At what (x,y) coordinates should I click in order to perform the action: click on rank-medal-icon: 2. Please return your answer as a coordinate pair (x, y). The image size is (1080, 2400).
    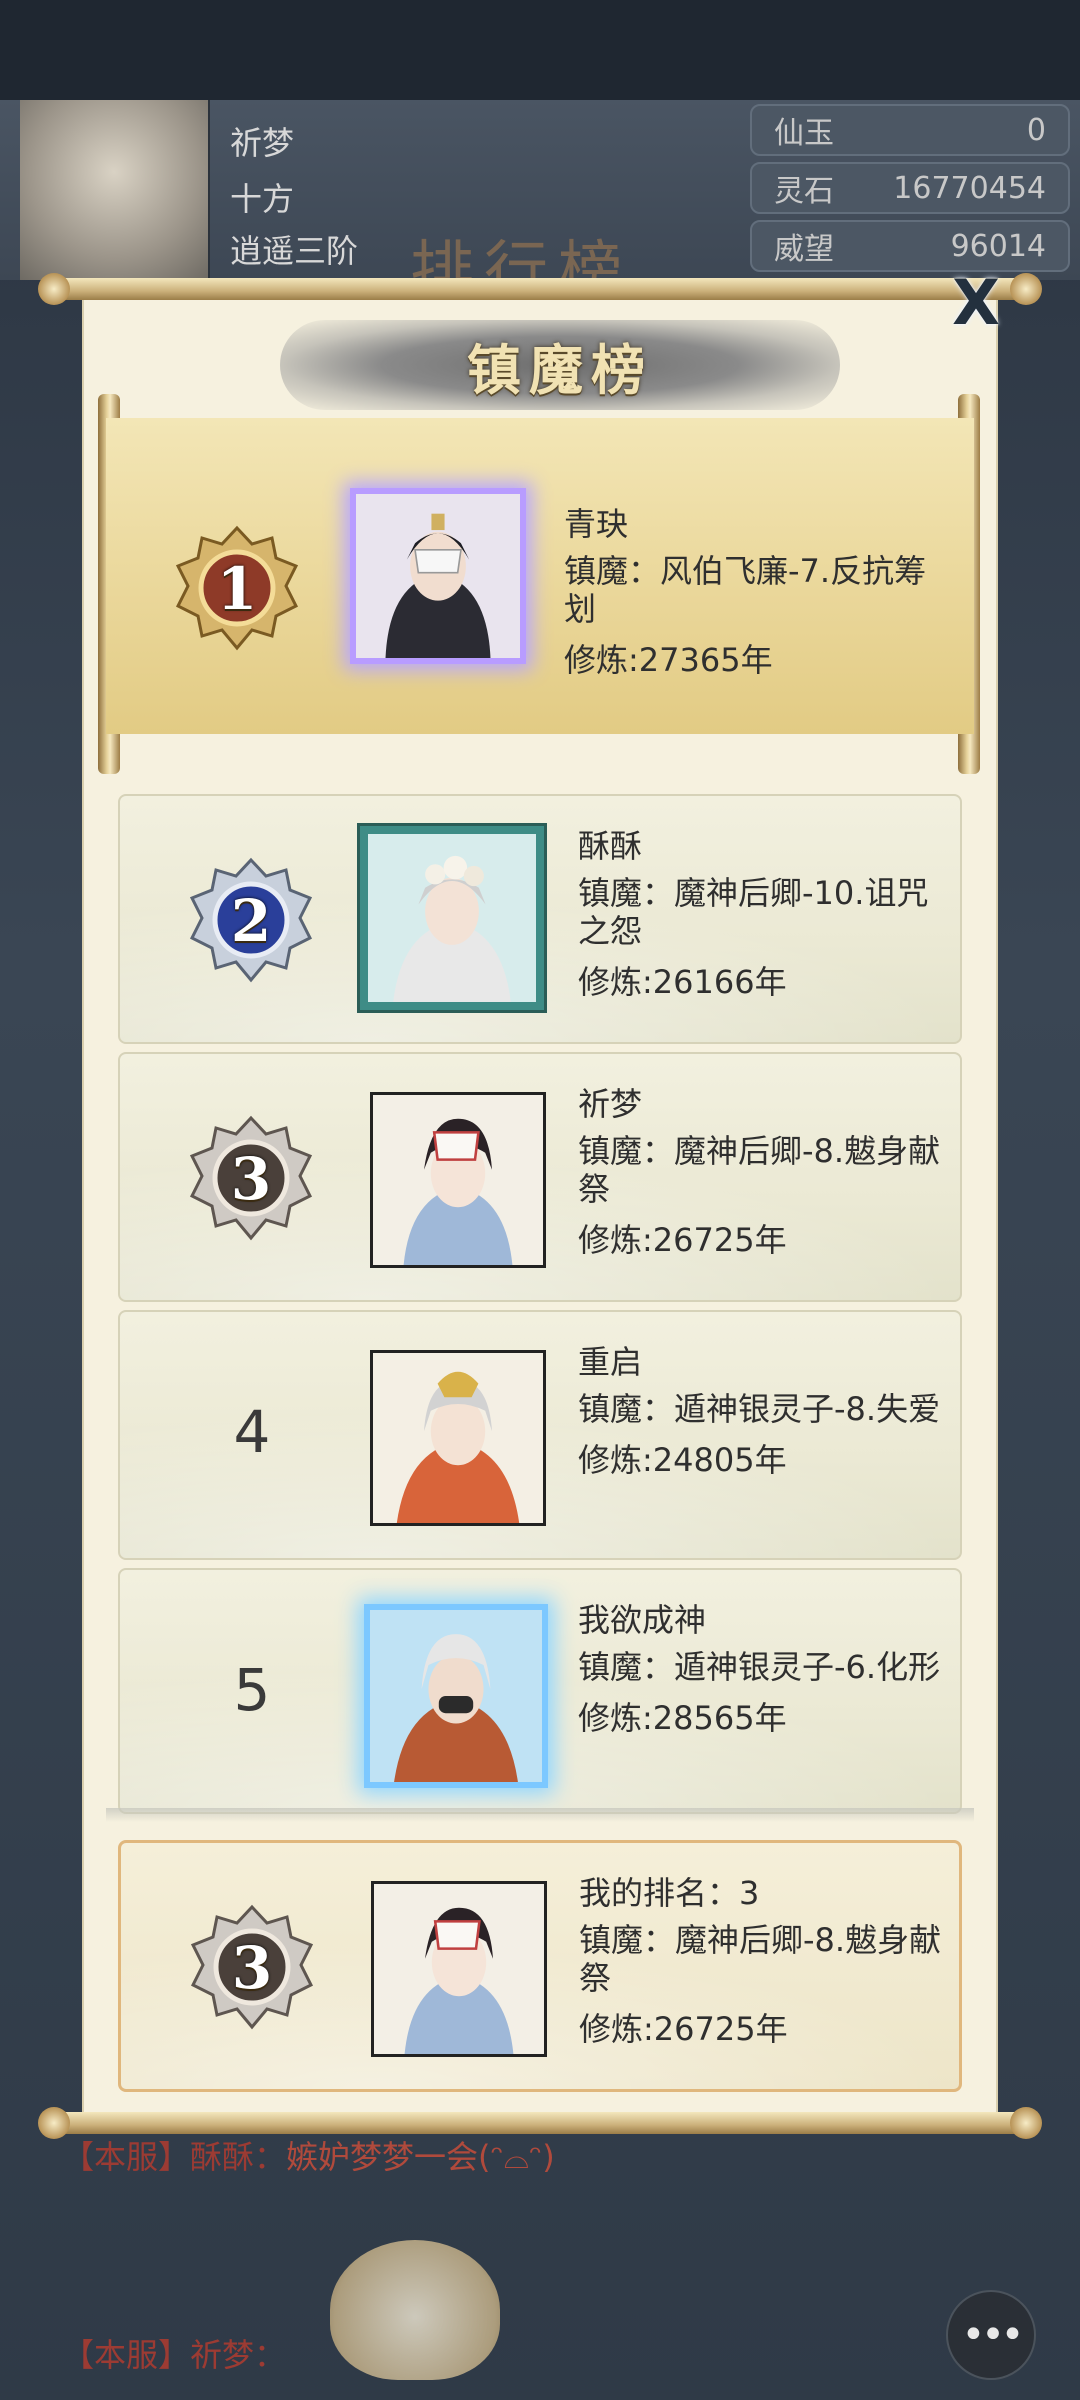
    Looking at the image, I should click on (251, 921).